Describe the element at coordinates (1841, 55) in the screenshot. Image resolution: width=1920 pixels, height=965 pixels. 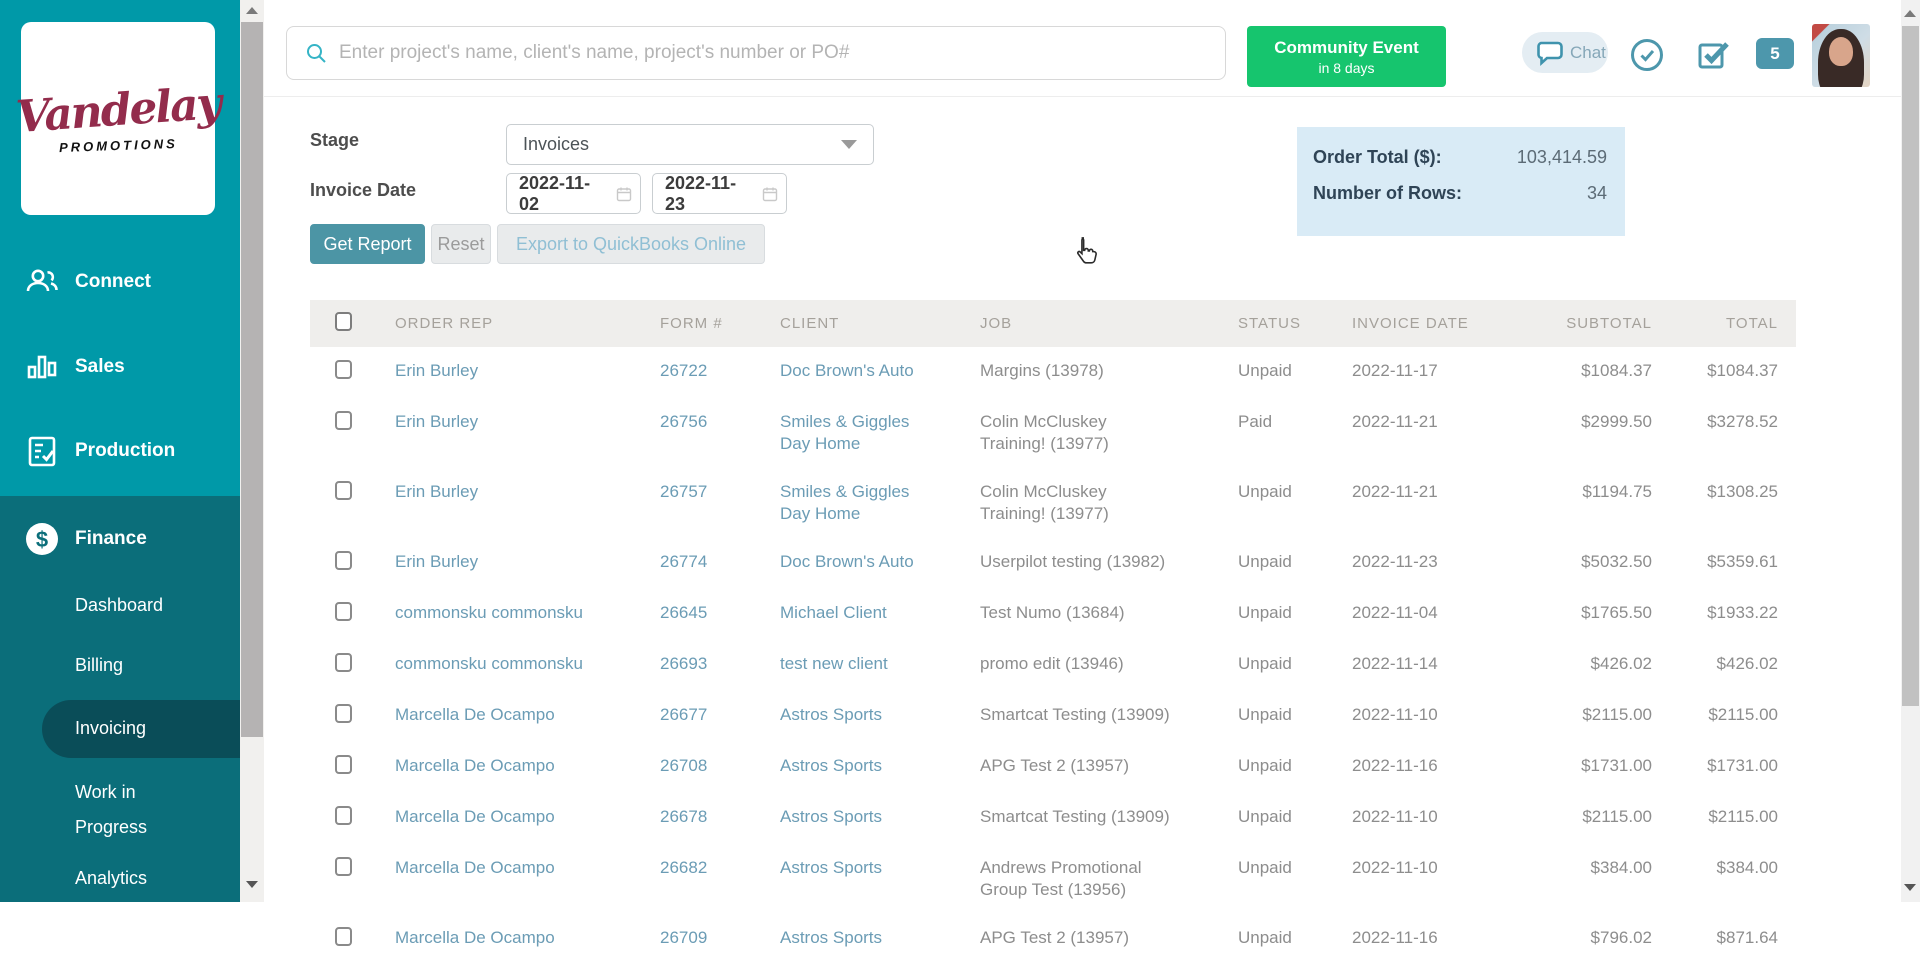
I see `user-avatar` at that location.